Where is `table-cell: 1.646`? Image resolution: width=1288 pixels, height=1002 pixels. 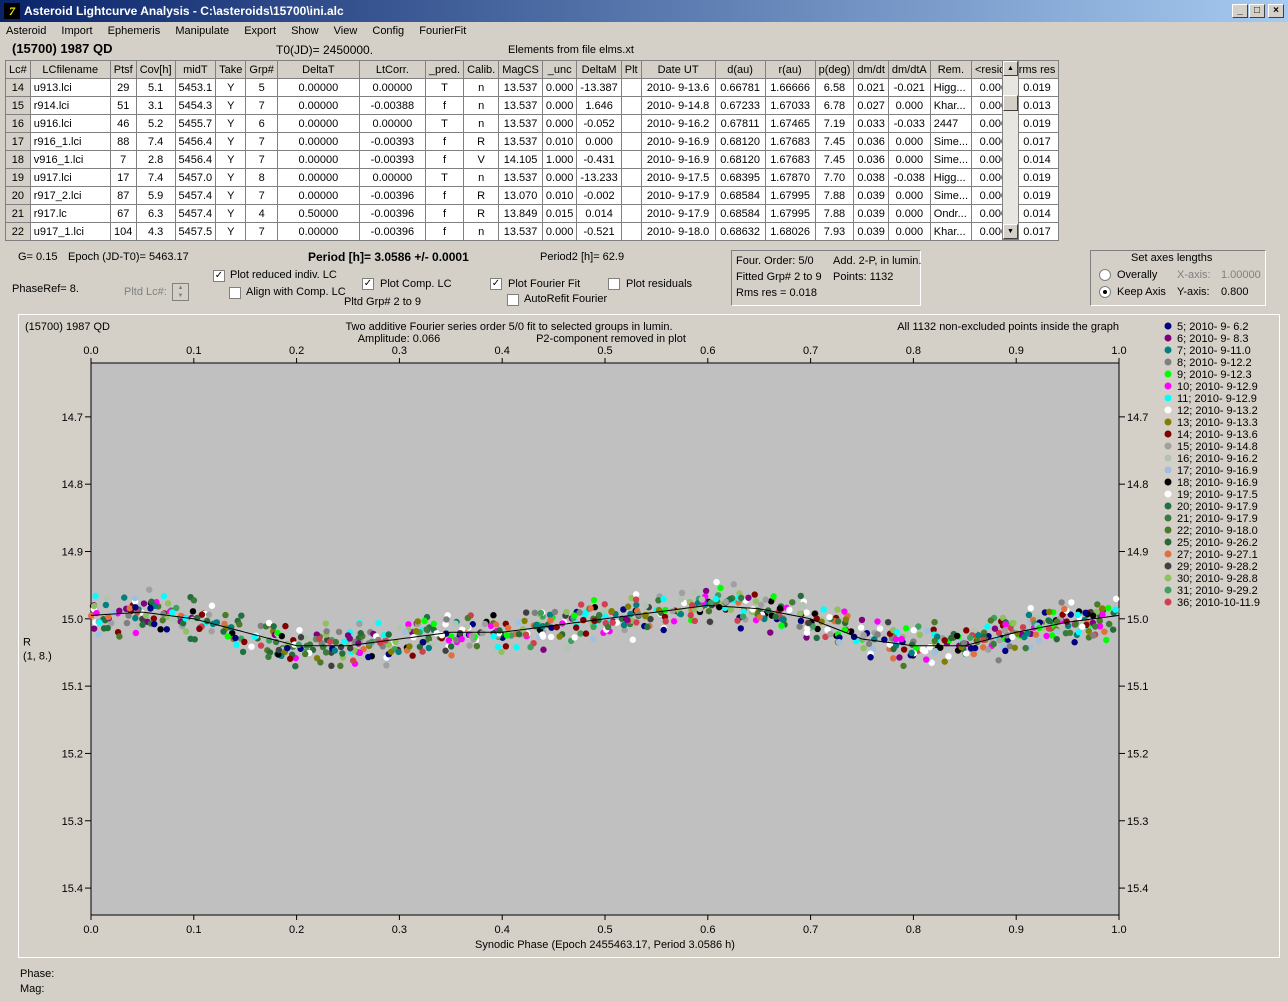 table-cell: 1.646 is located at coordinates (599, 105).